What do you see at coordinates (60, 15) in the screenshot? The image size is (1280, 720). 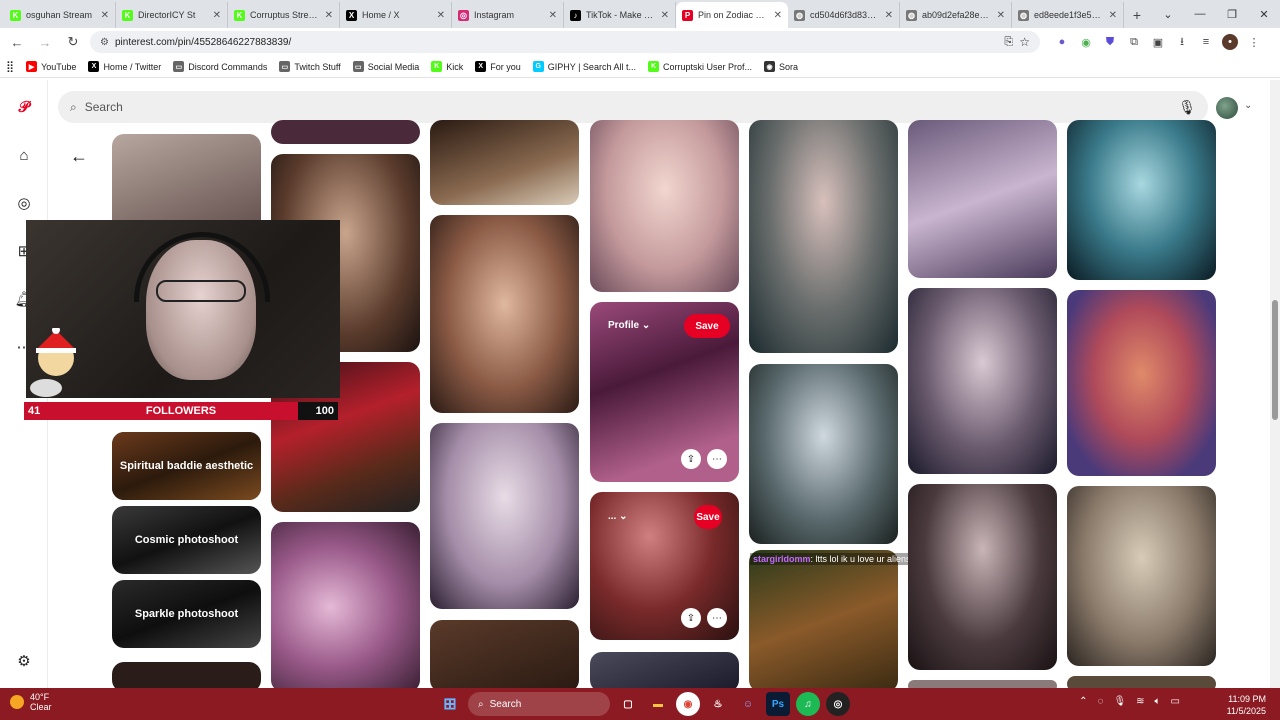 I see `browser-tab: Kosguhan Stream ✕` at bounding box center [60, 15].